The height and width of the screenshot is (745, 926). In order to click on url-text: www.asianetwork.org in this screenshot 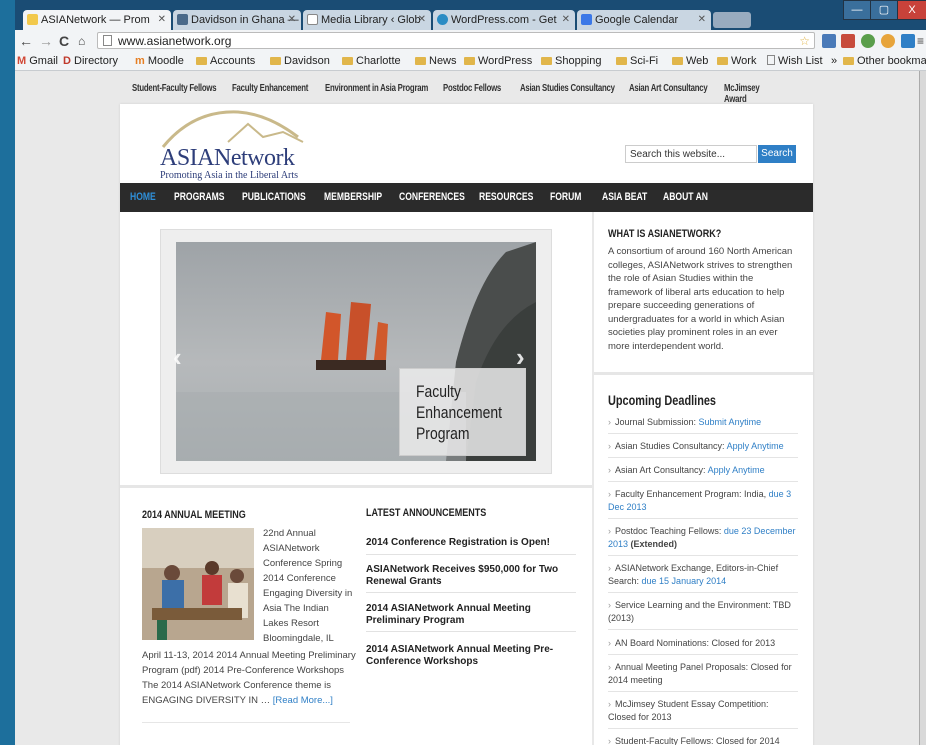, I will do `click(175, 41)`.